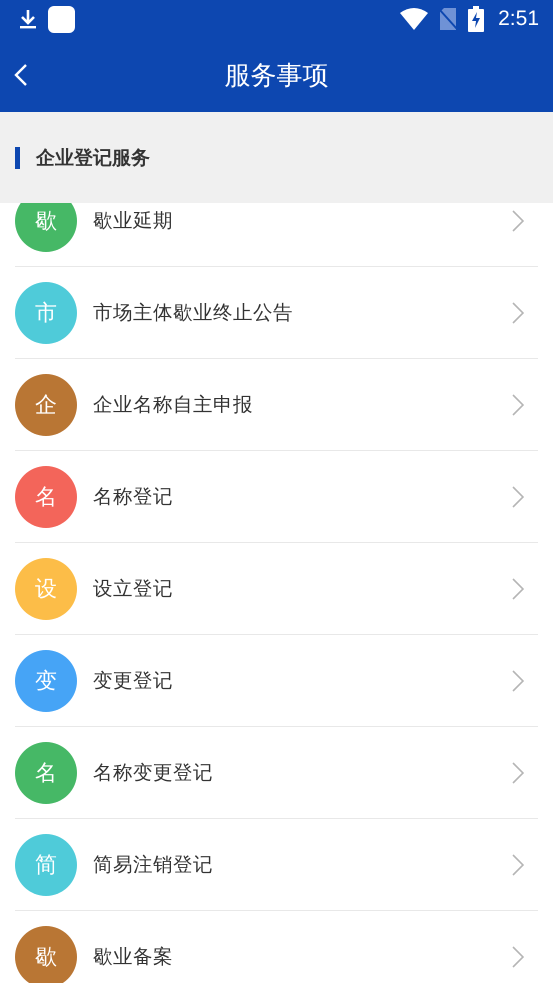  I want to click on item-label: 简易注销登记, so click(153, 865).